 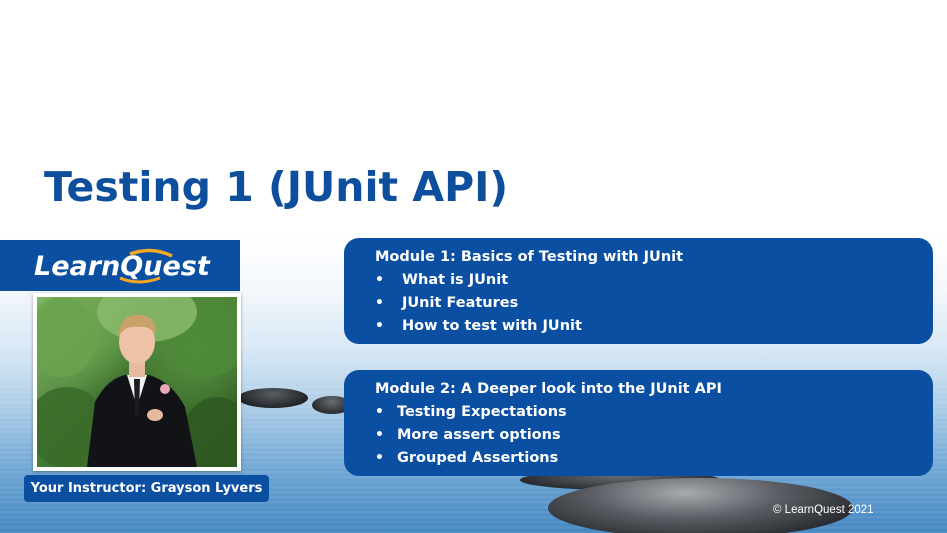 What do you see at coordinates (276, 187) in the screenshot?
I see `slide-title: Testing 1 (JUnit API)` at bounding box center [276, 187].